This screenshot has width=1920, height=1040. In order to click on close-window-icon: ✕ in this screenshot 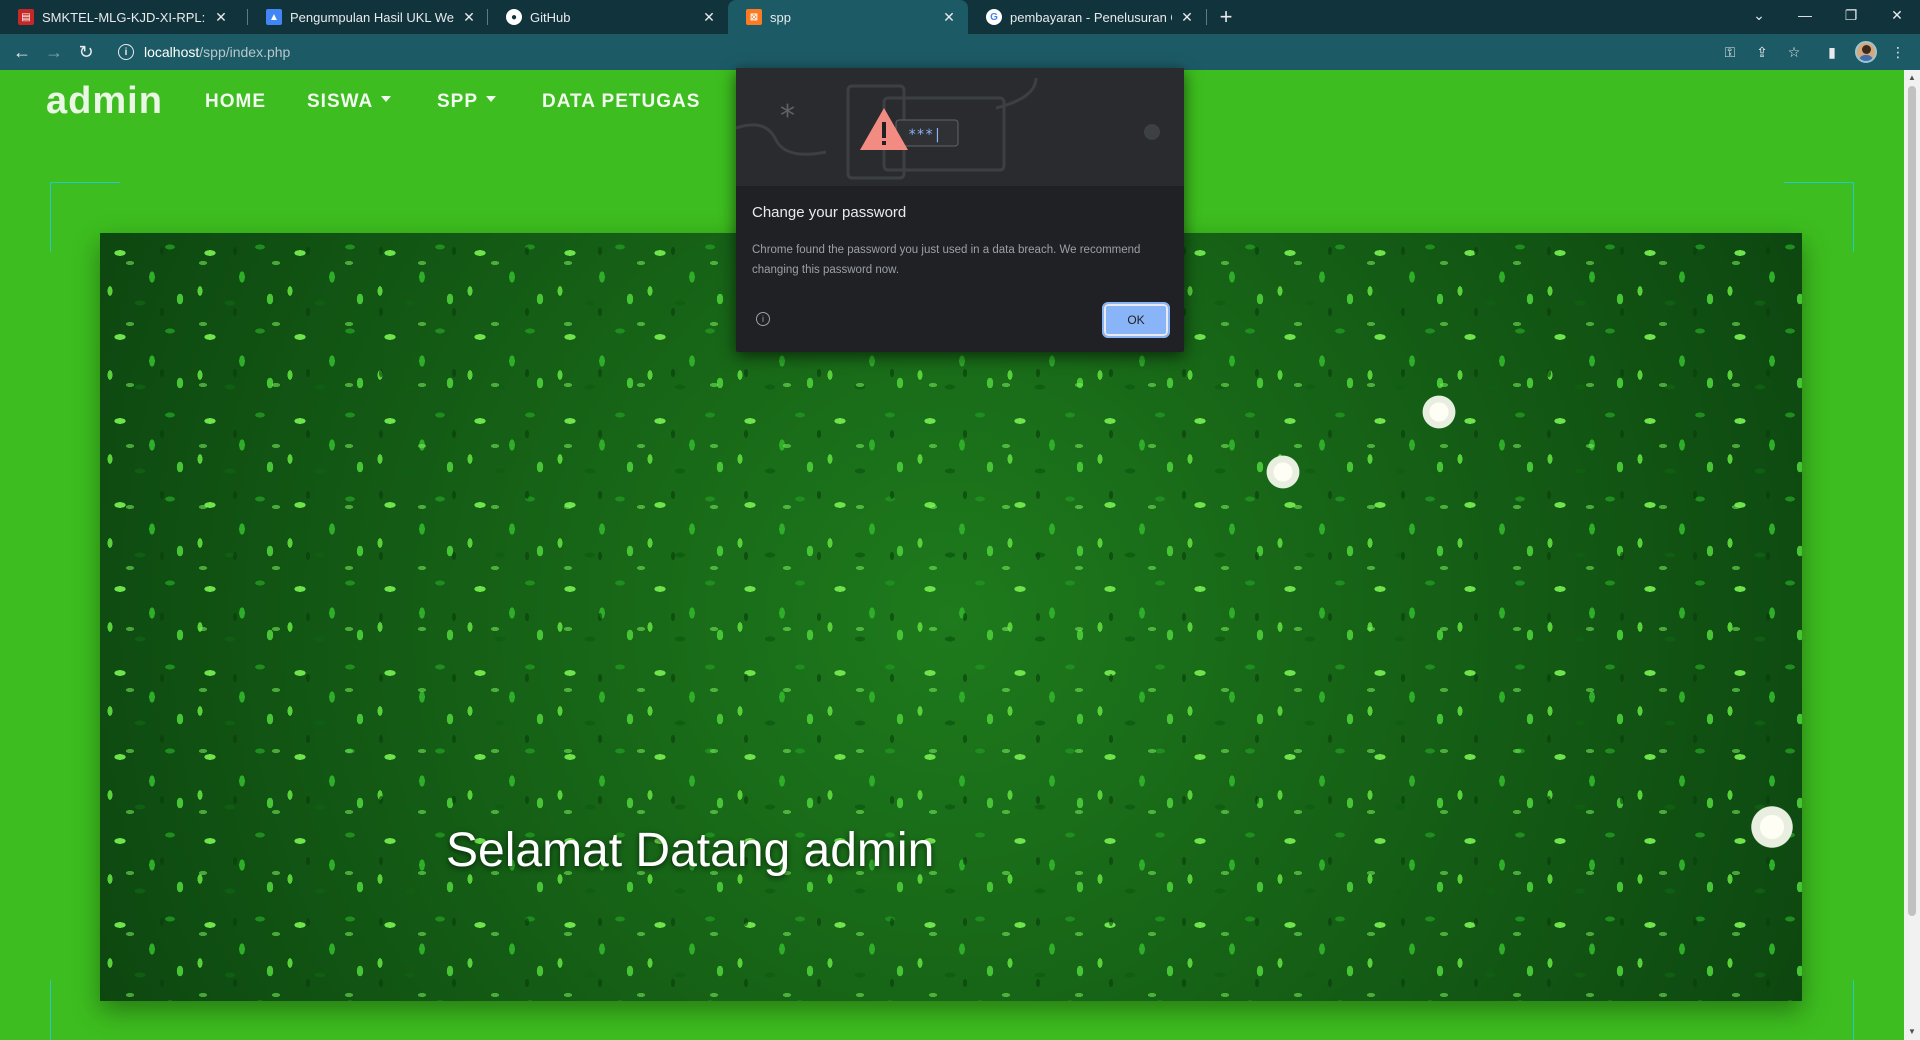, I will do `click(1897, 15)`.